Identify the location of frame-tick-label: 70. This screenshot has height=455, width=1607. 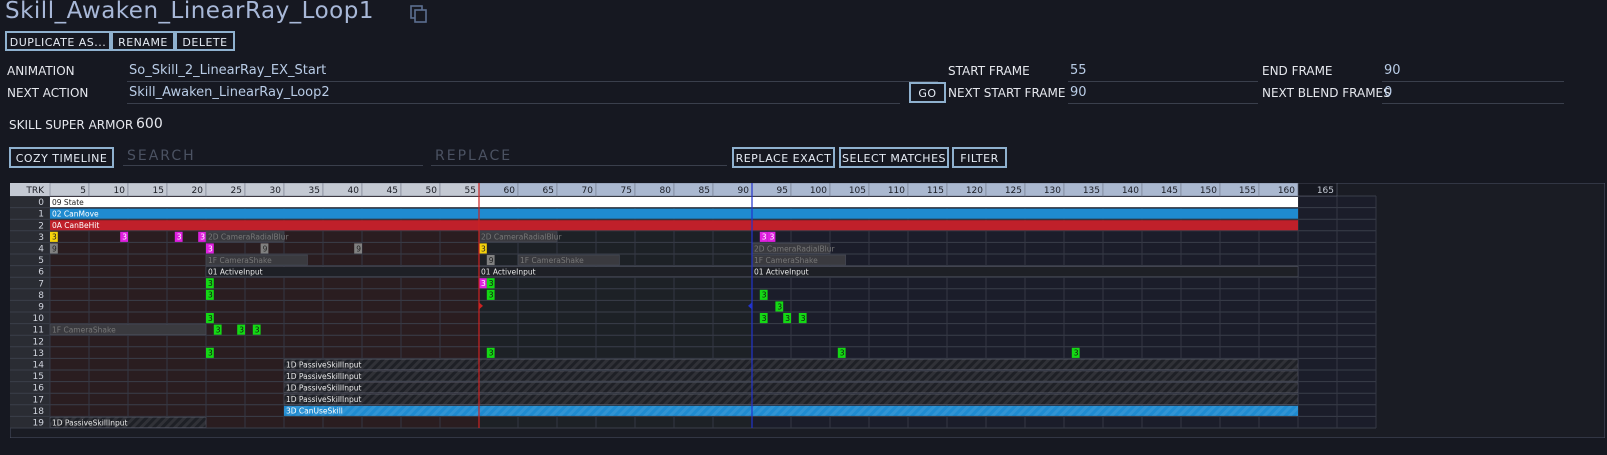
(588, 191).